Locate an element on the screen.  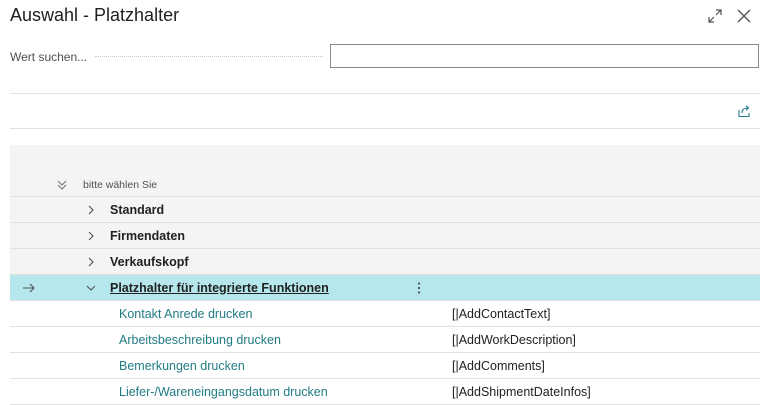
group-label: Firmendaten is located at coordinates (147, 235).